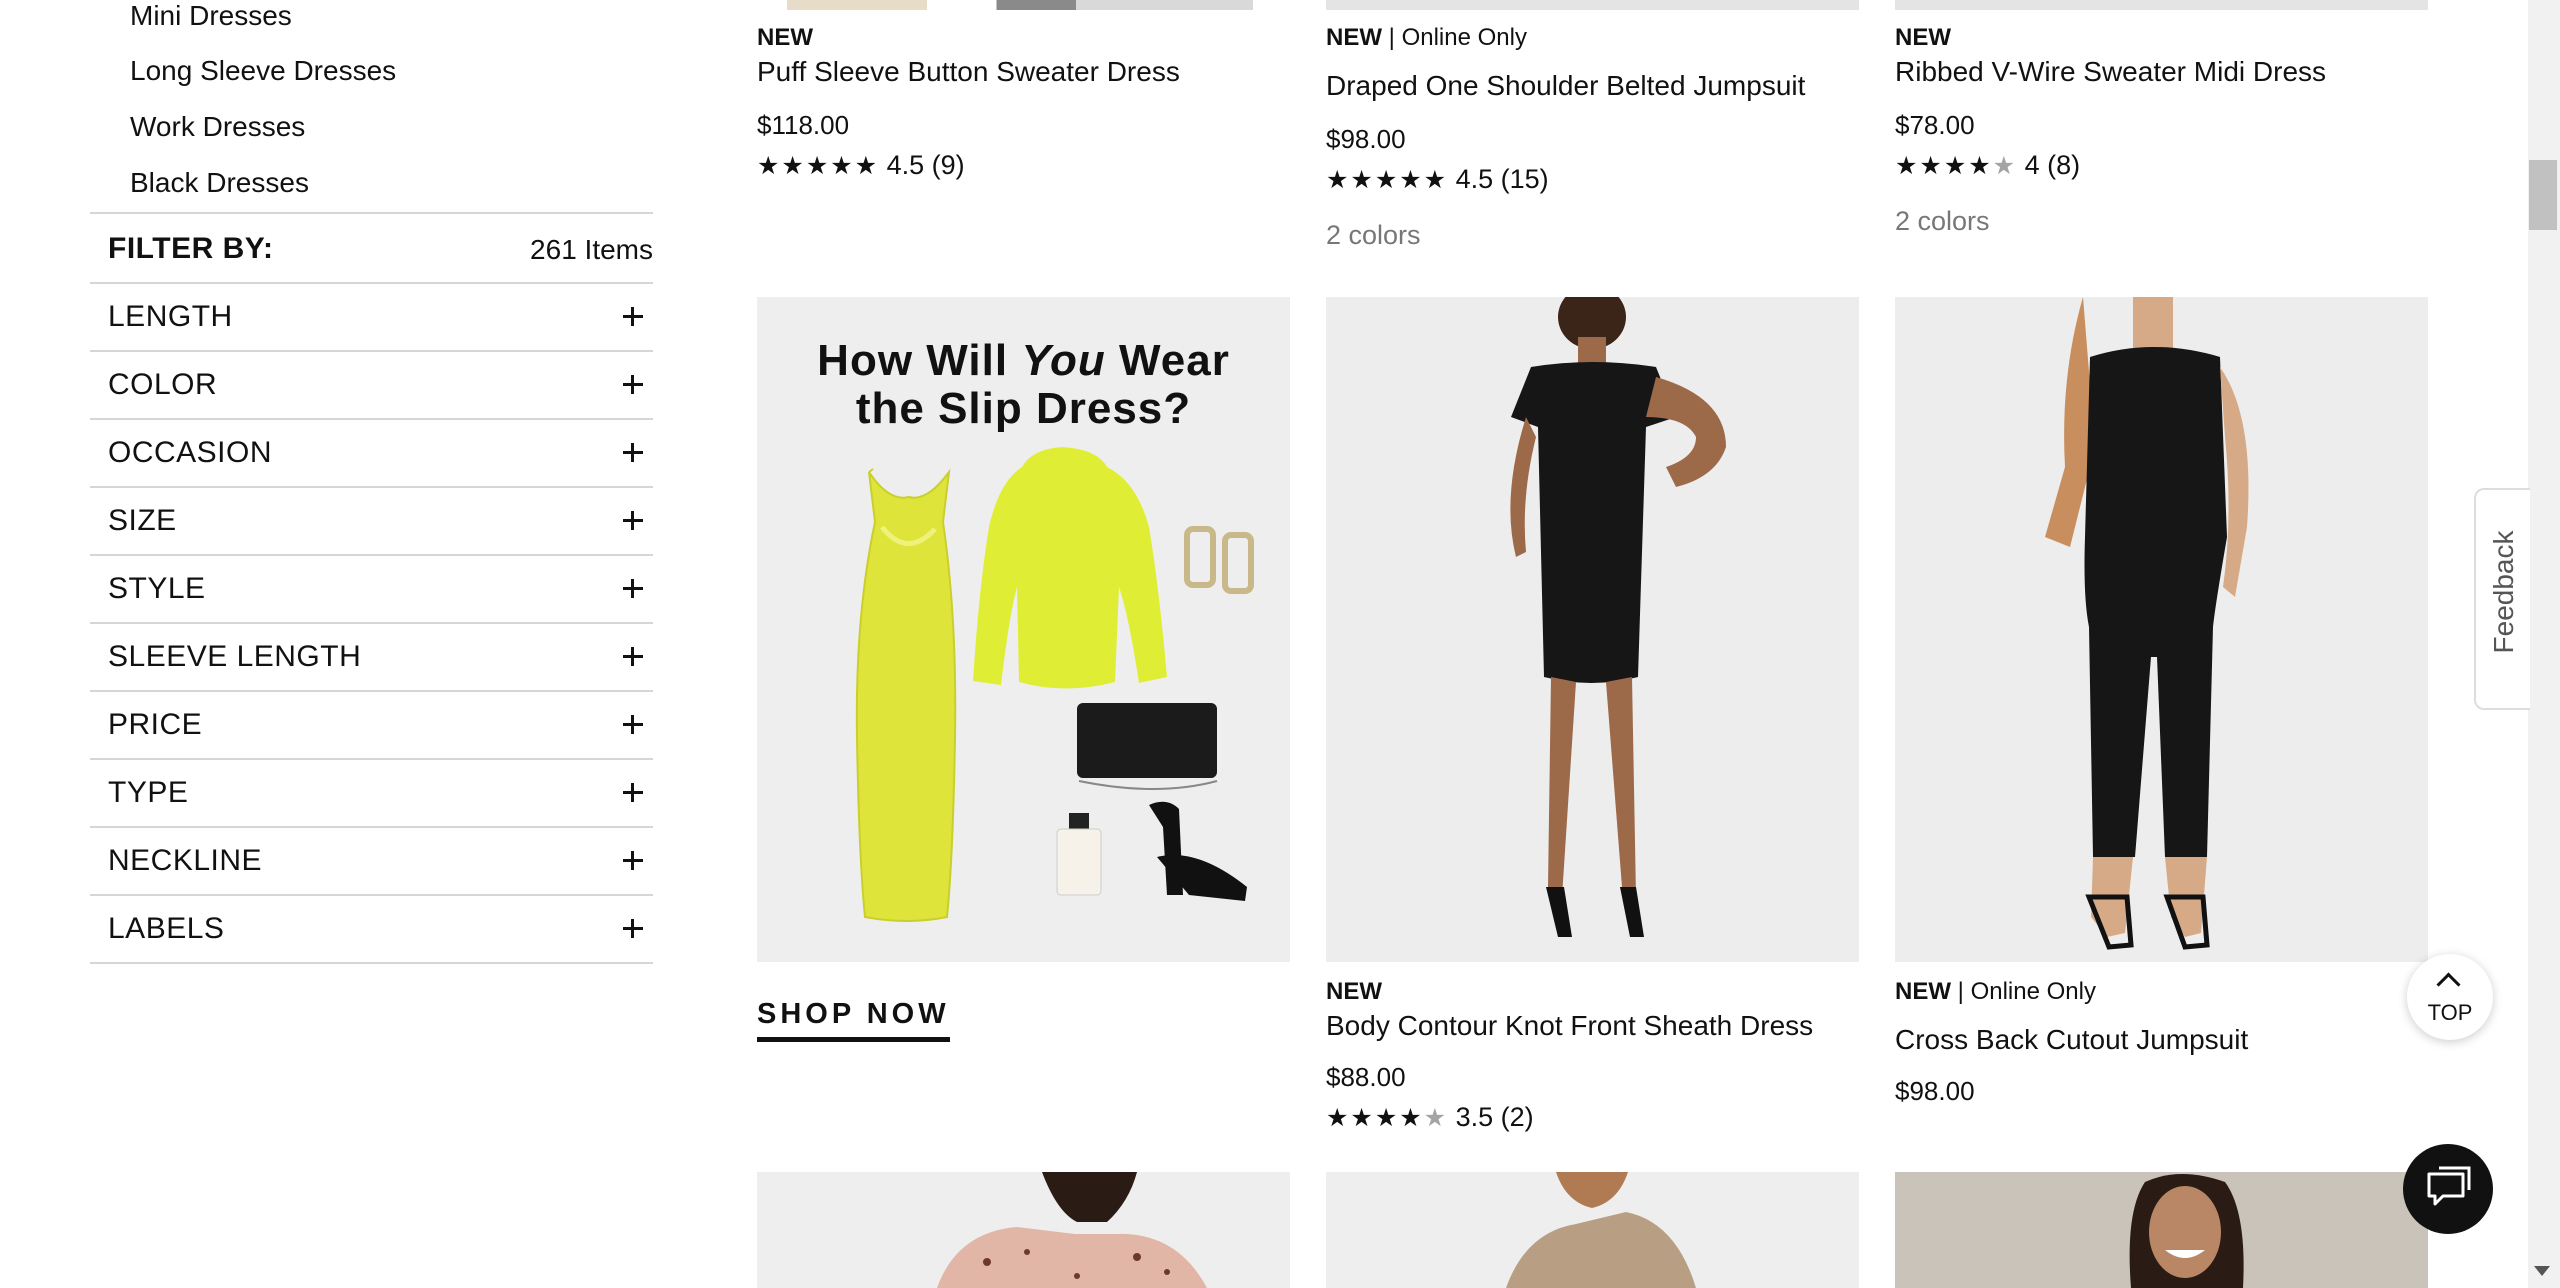  I want to click on chevron-up-icon, so click(2448, 984).